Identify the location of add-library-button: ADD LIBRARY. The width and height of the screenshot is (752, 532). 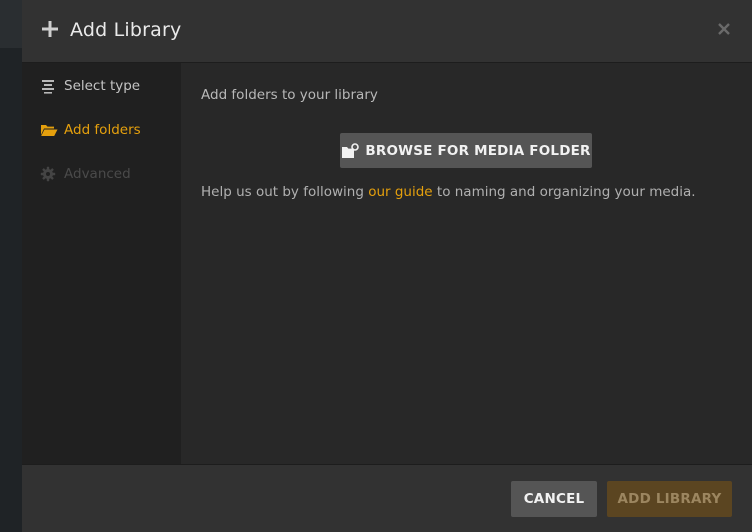
(669, 499).